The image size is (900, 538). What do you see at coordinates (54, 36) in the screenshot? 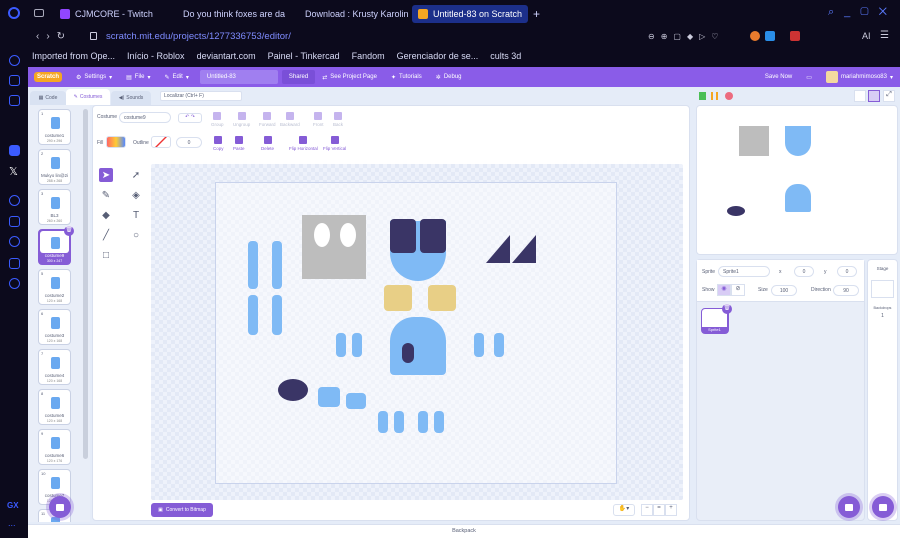
I see `nav-buttons: ‹›↻` at bounding box center [54, 36].